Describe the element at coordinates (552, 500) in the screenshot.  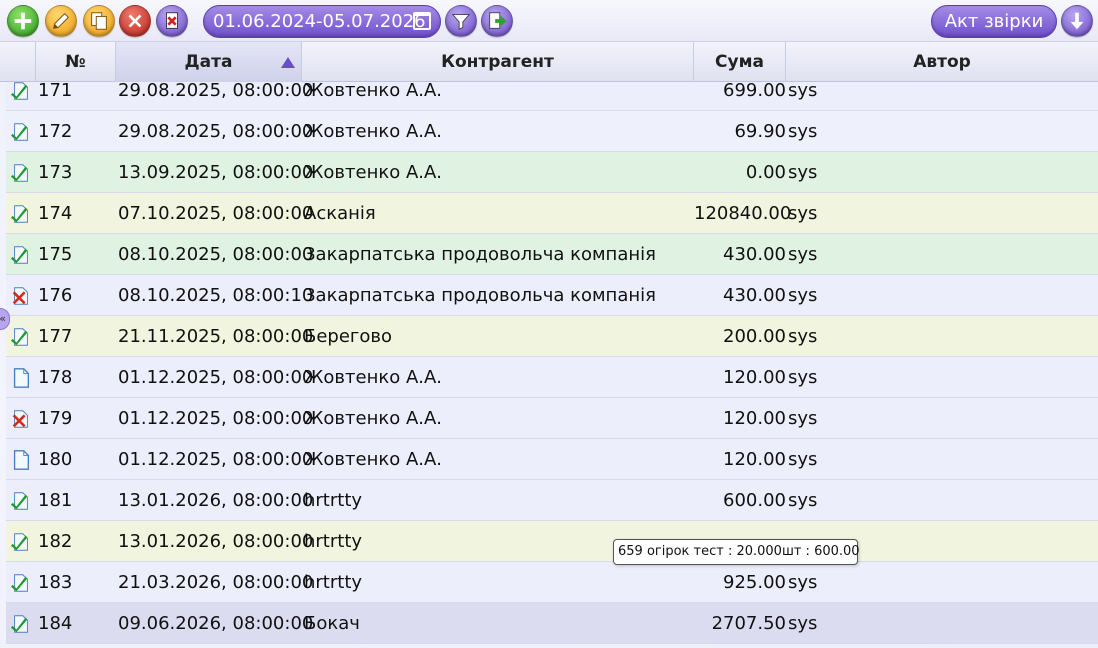
I see `table-row: 181 13.01.2026, 08:00:00 hrtrtty 600.00 sys` at that location.